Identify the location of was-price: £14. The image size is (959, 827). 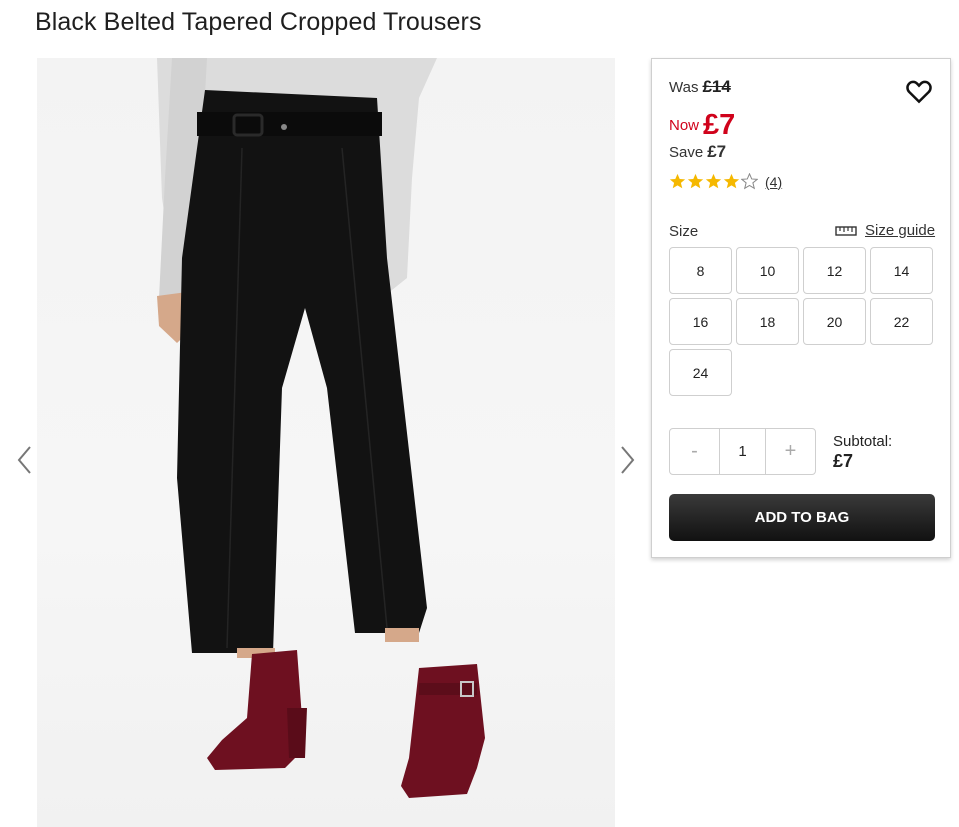
(716, 86).